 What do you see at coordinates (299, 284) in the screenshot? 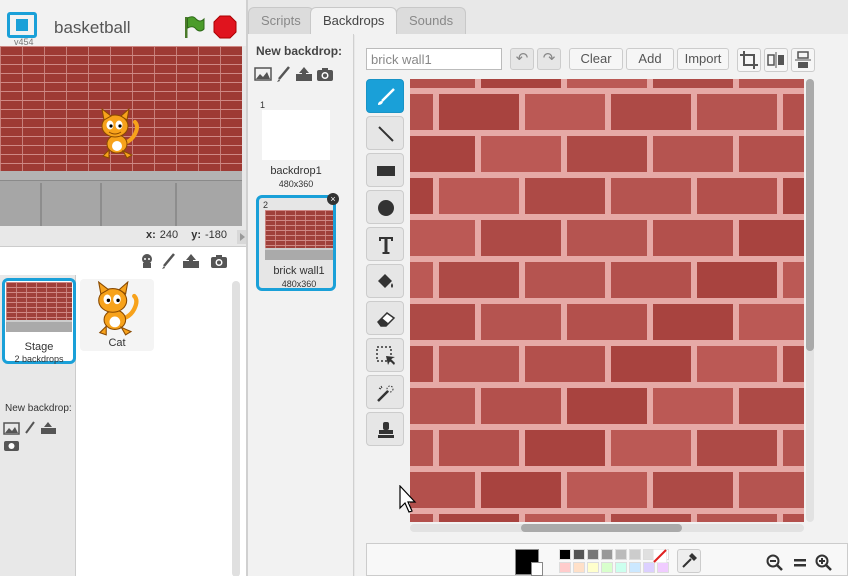
I see `backdrop-size: 480x360` at bounding box center [299, 284].